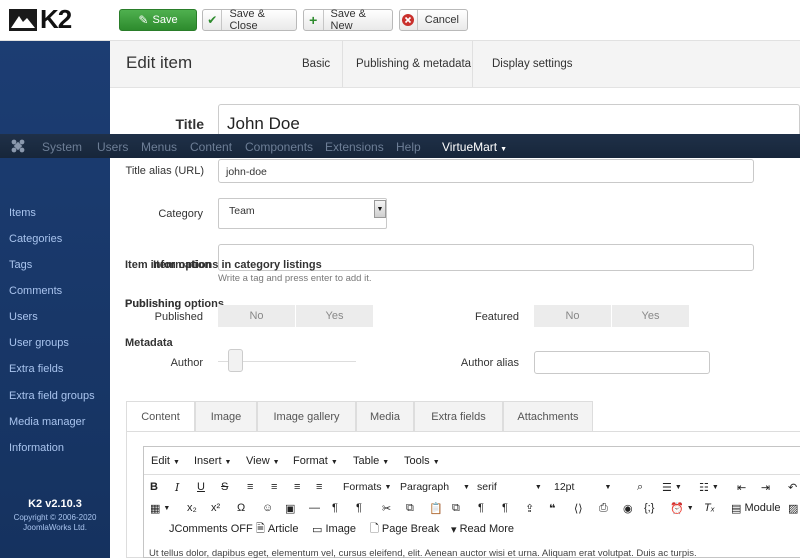 The image size is (800, 558). Describe the element at coordinates (603, 508) in the screenshot. I see `print-icon: ⎙` at that location.